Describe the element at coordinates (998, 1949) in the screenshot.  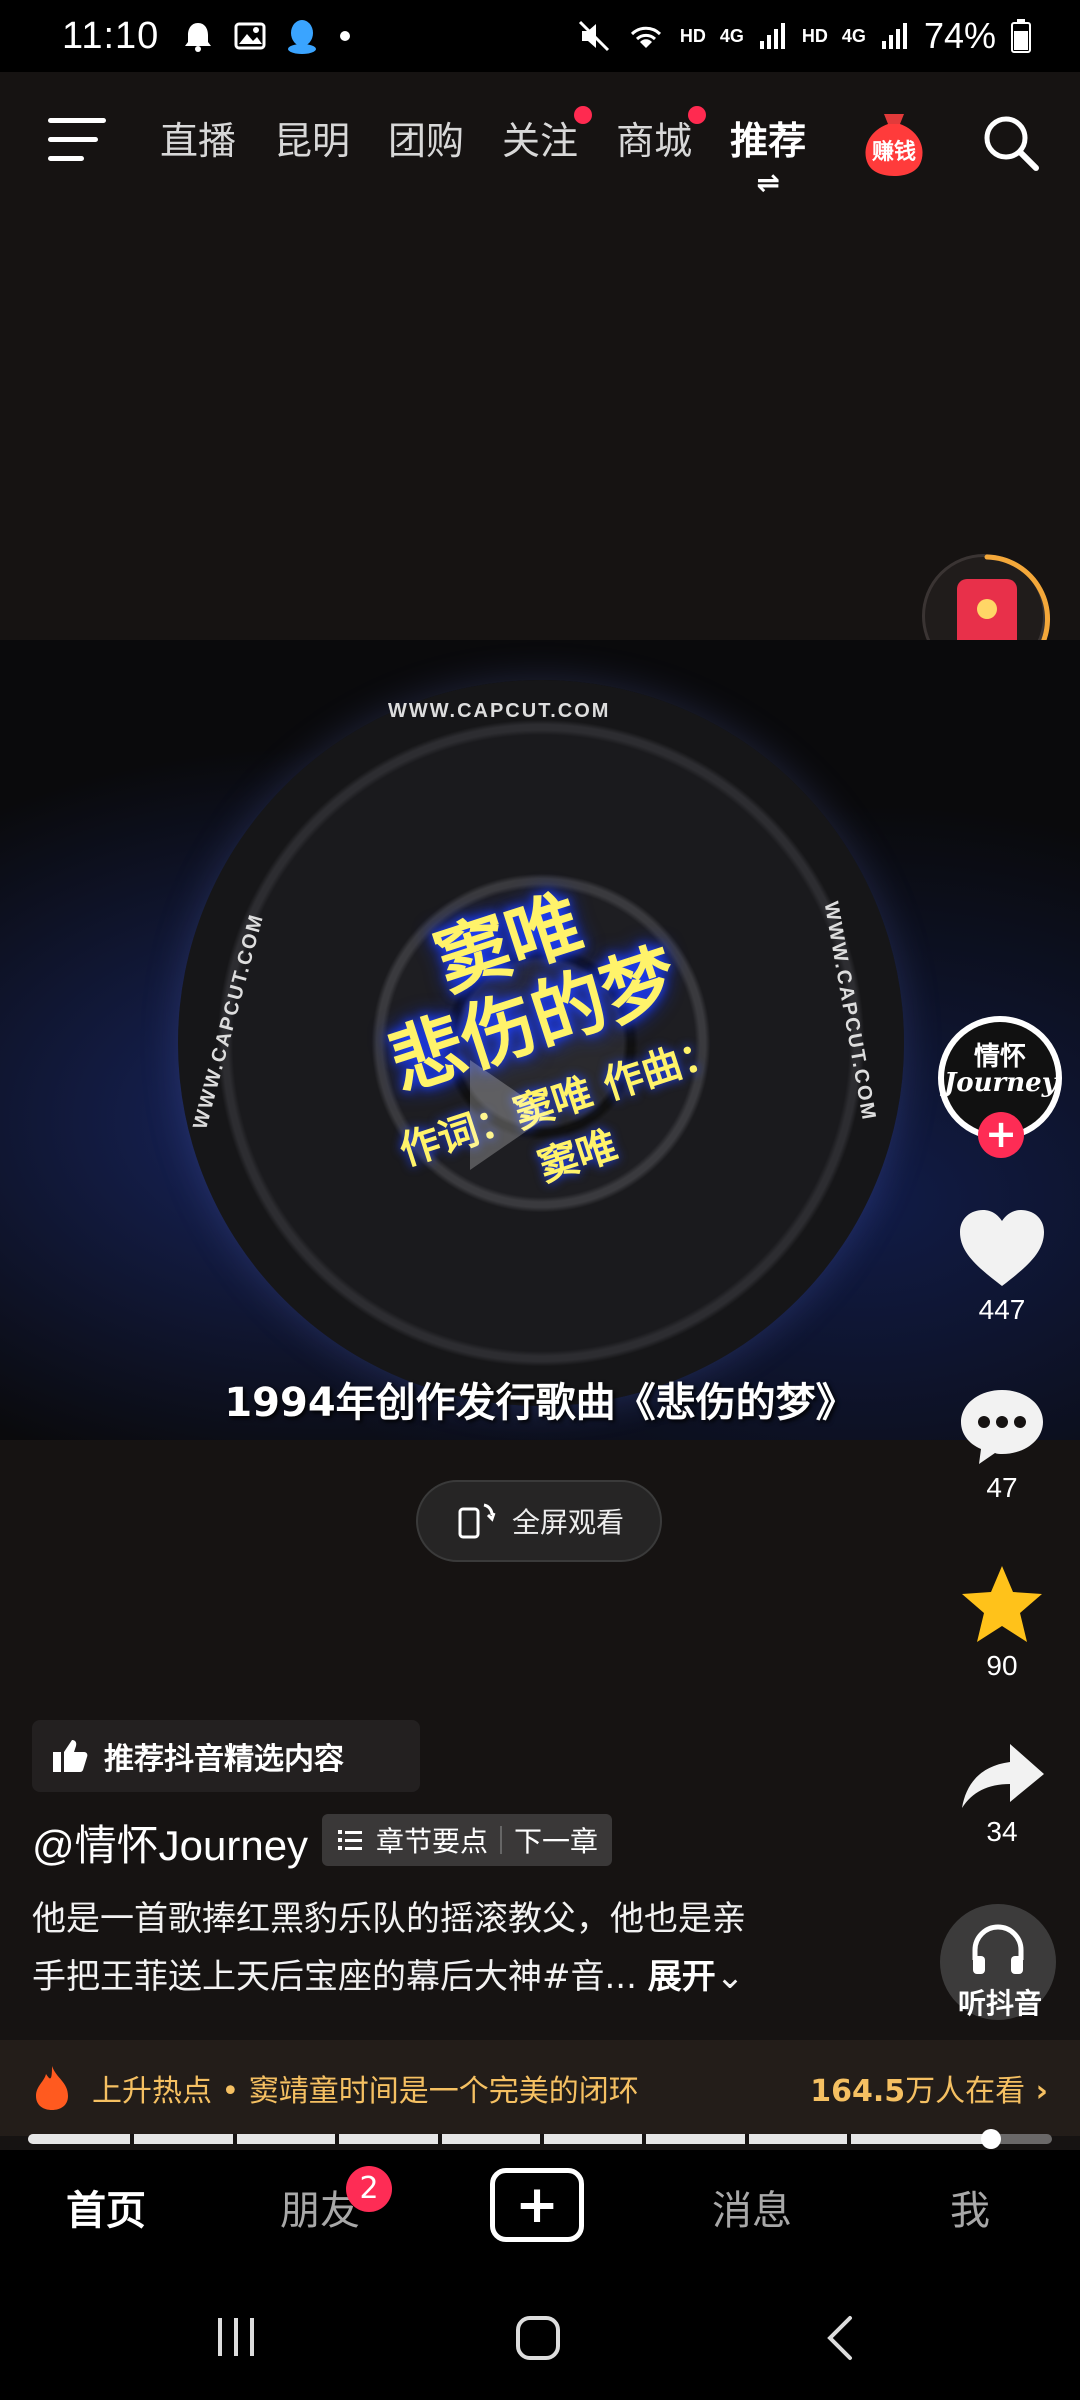
I see `headphones-icon` at that location.